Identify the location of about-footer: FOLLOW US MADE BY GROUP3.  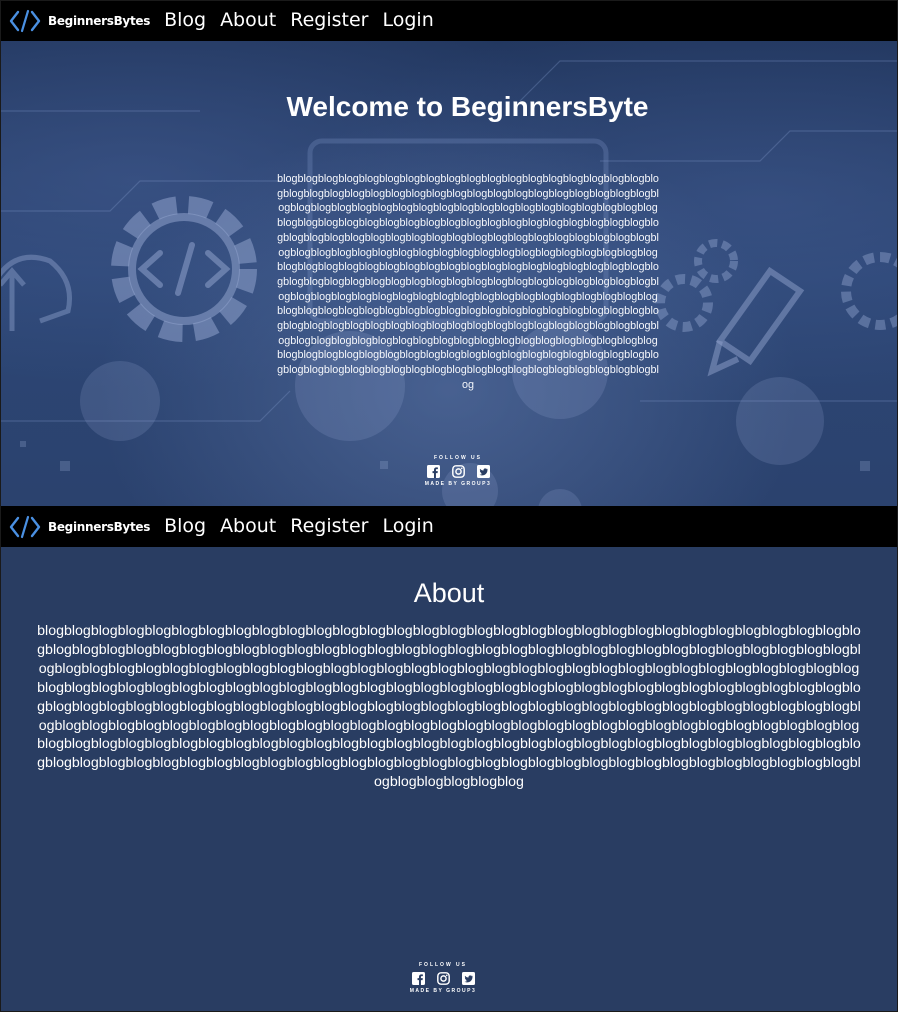
(449, 978).